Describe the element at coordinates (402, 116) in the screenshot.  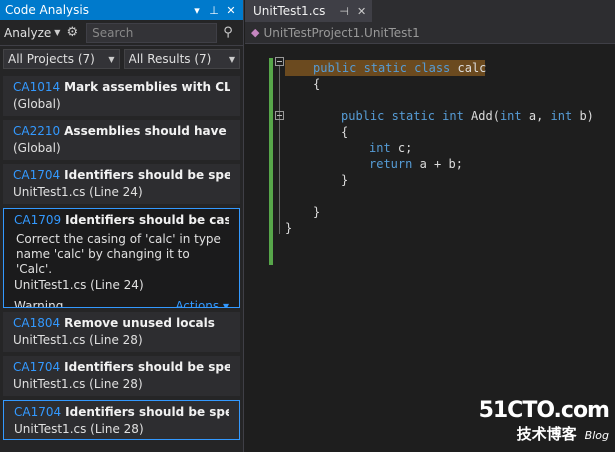
I see `keyword: public static int` at that location.